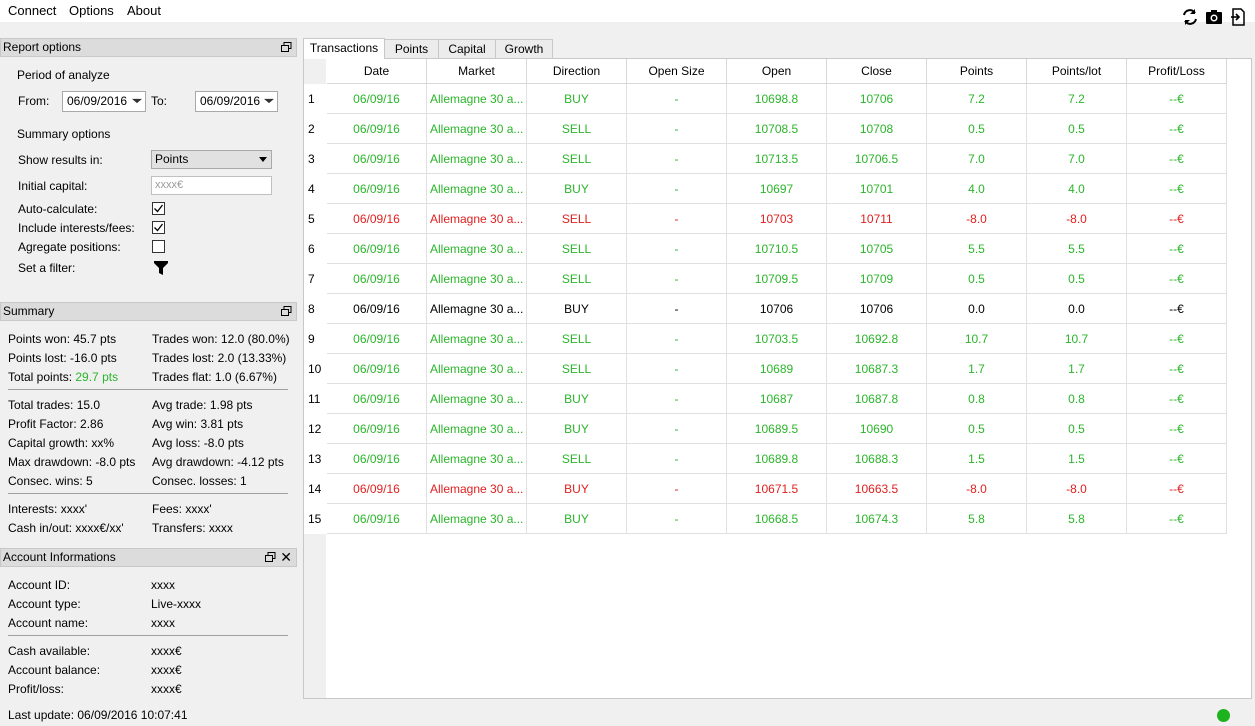 This screenshot has width=1255, height=726. Describe the element at coordinates (1238, 17) in the screenshot. I see `export-icon` at that location.